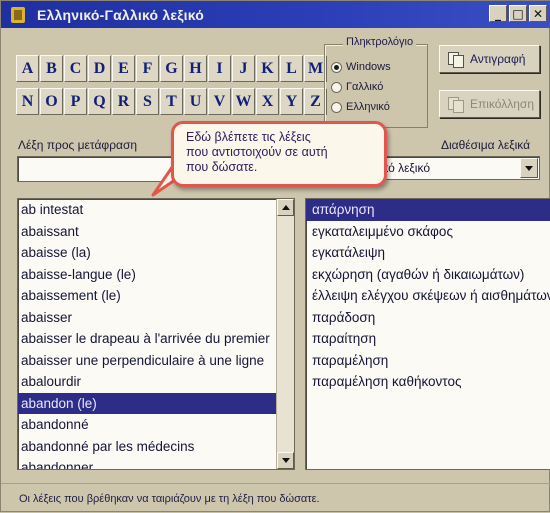  Describe the element at coordinates (78, 145) in the screenshot. I see `word-to-translate-label: Λέξη προς μετάφραση` at that location.